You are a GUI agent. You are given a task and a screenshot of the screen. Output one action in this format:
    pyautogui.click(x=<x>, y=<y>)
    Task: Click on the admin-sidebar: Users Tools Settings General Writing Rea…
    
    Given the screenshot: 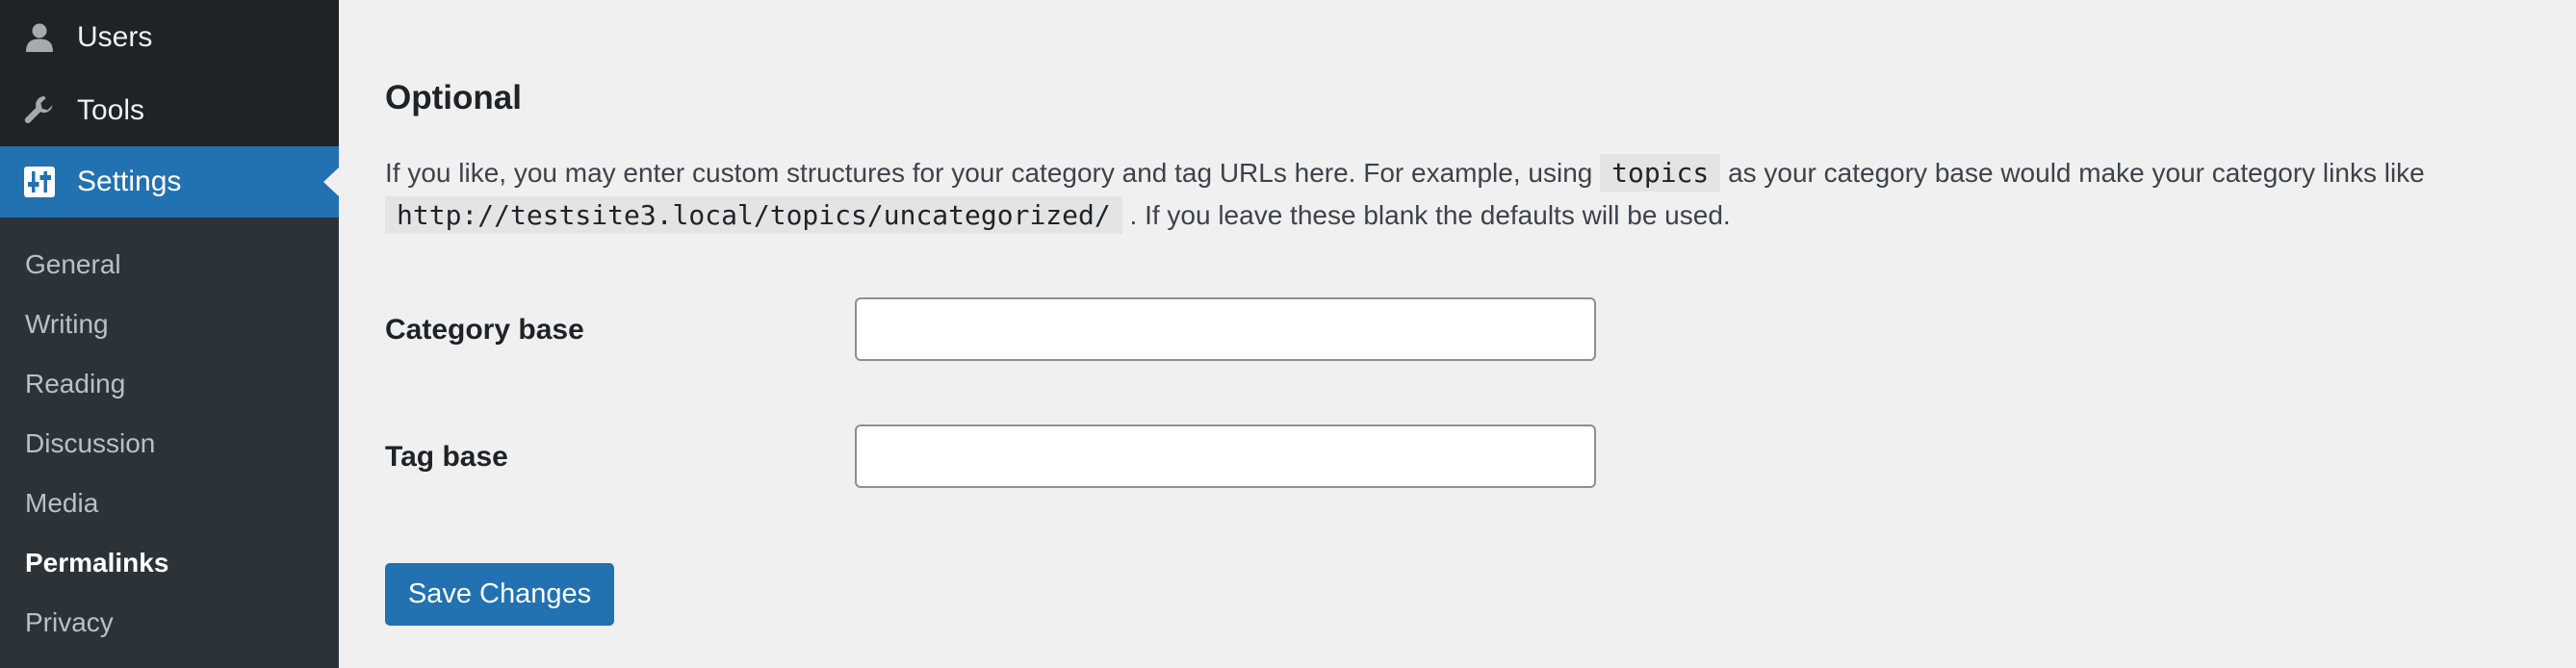 What is the action you would take?
    pyautogui.click(x=170, y=334)
    